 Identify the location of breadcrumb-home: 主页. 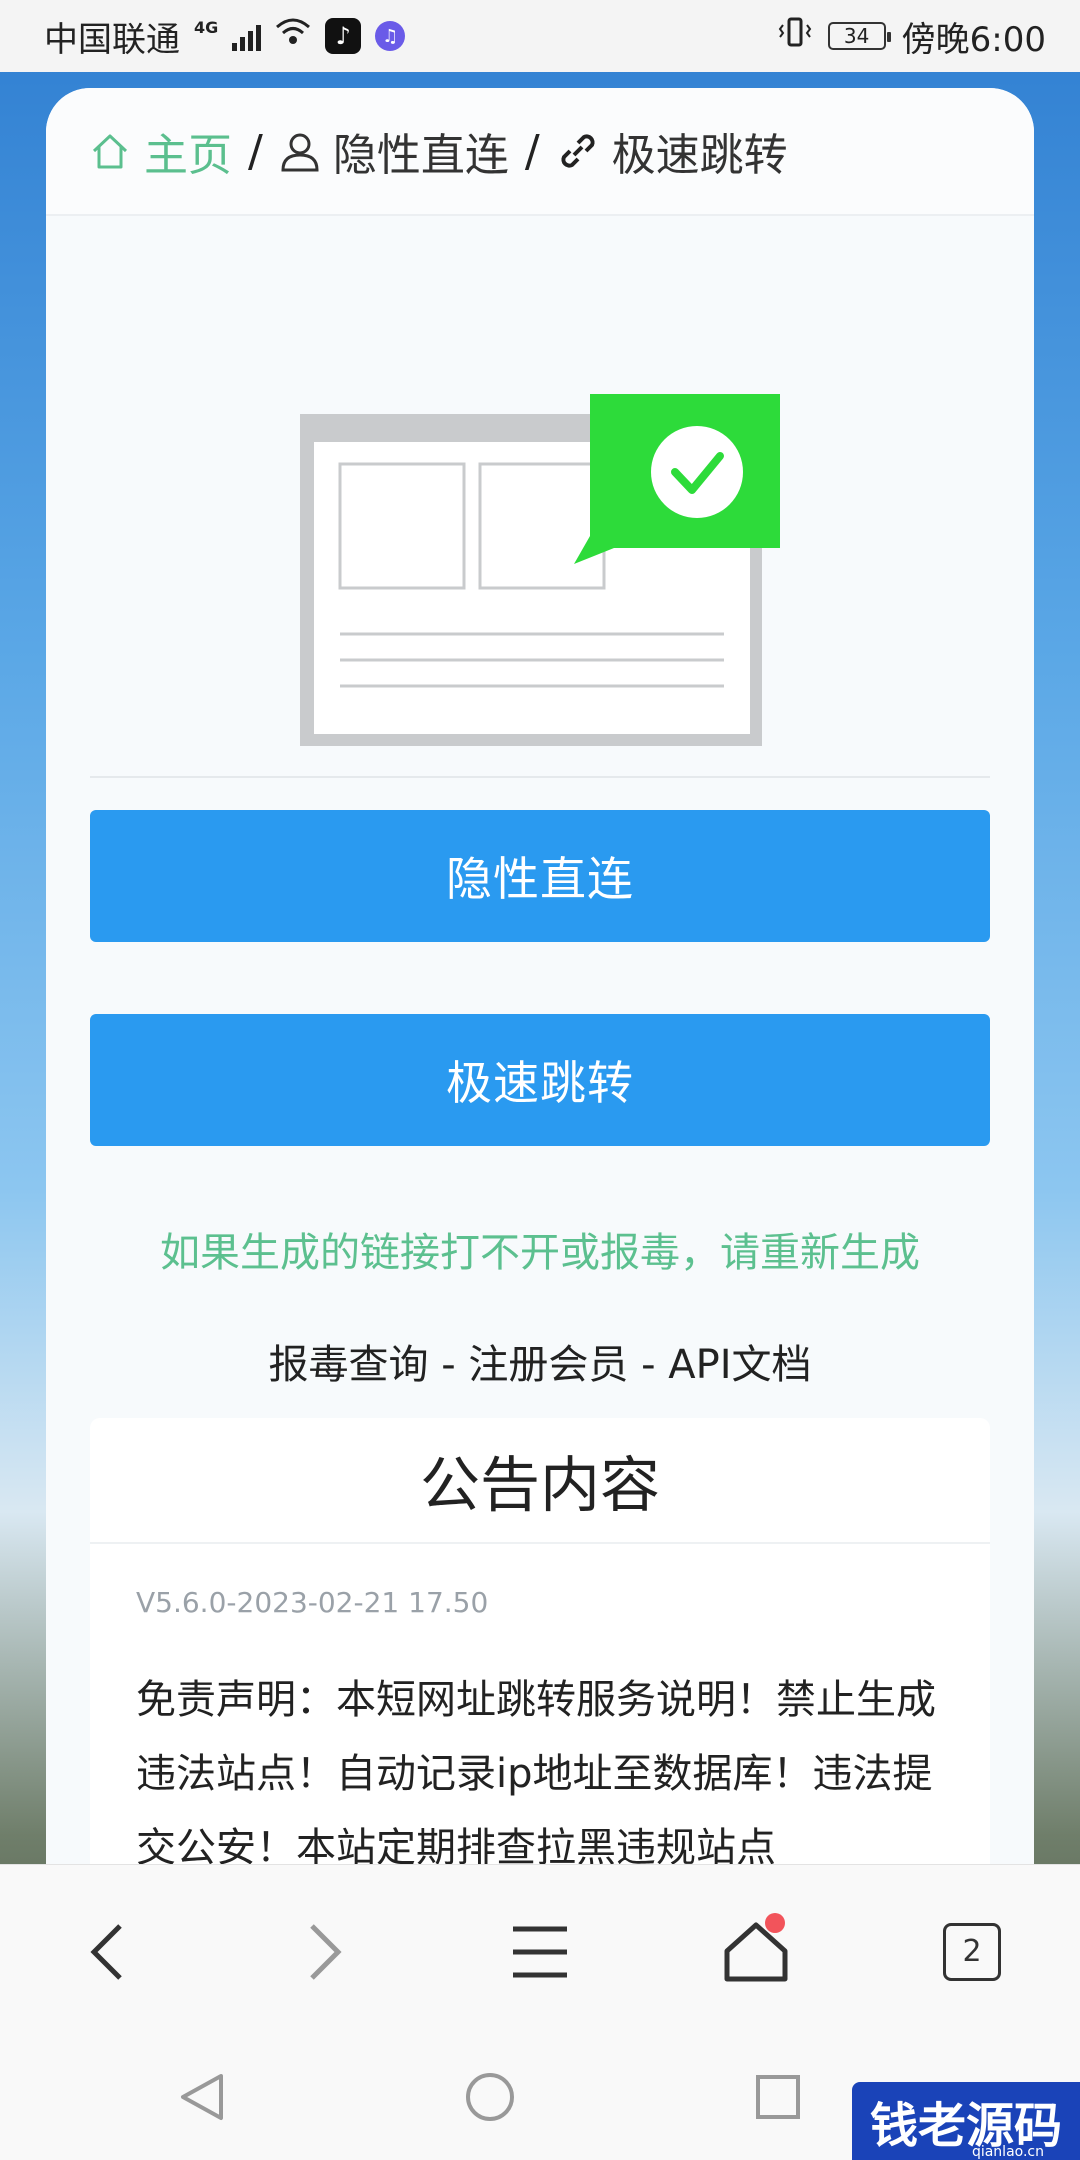
(161, 151).